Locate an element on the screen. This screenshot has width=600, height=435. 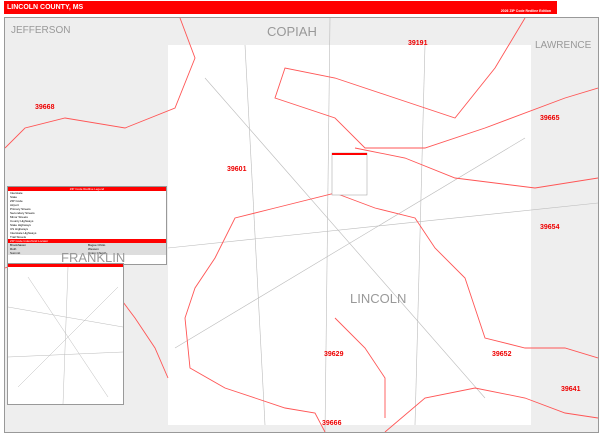
zip-label: 39668 is located at coordinates (45, 107).